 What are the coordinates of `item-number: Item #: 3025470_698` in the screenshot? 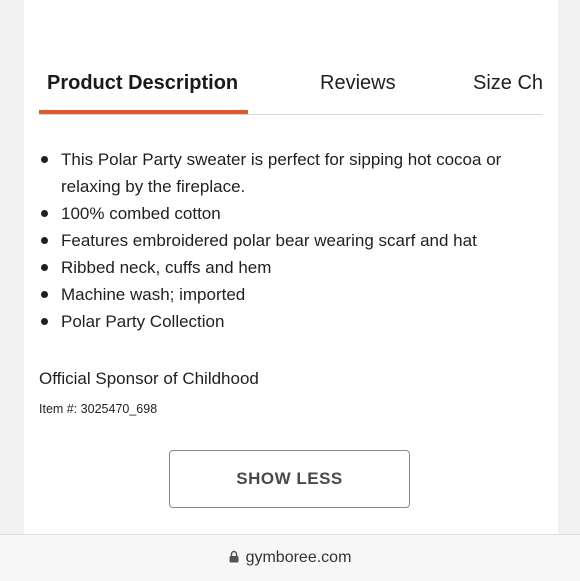 It's located at (98, 409).